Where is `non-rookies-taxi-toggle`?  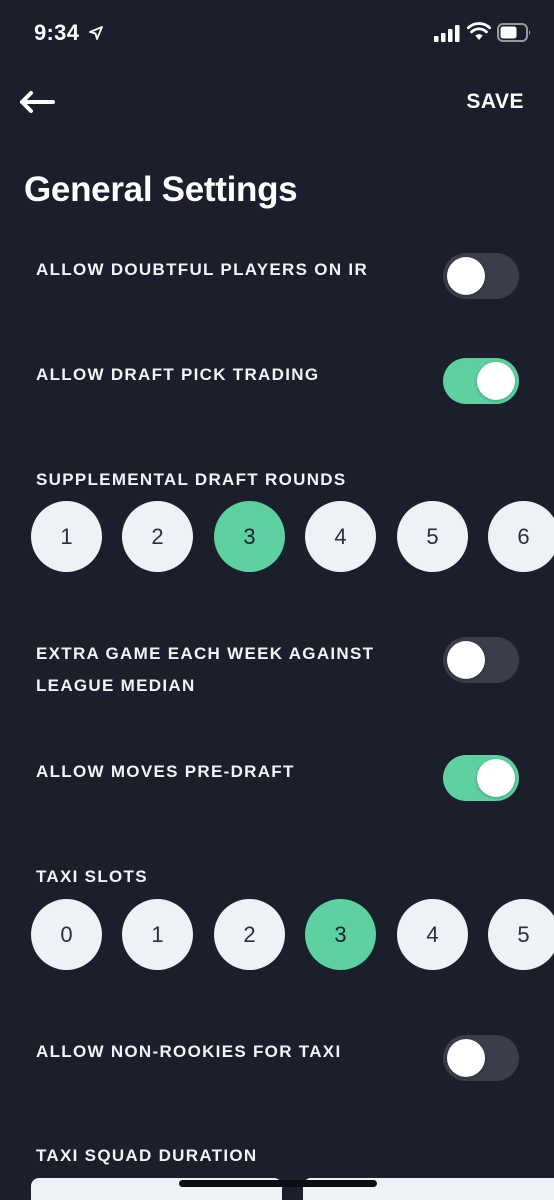 non-rookies-taxi-toggle is located at coordinates (481, 1058).